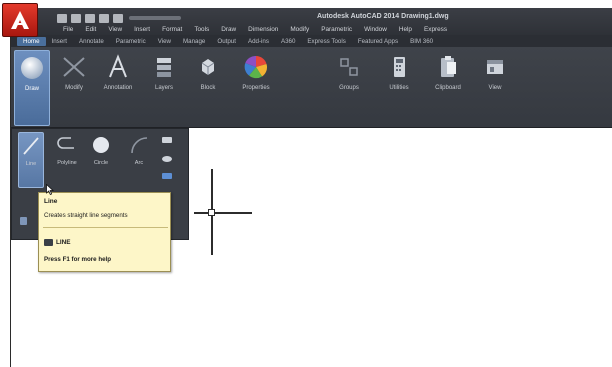  I want to click on tooltip-divider, so click(105, 227).